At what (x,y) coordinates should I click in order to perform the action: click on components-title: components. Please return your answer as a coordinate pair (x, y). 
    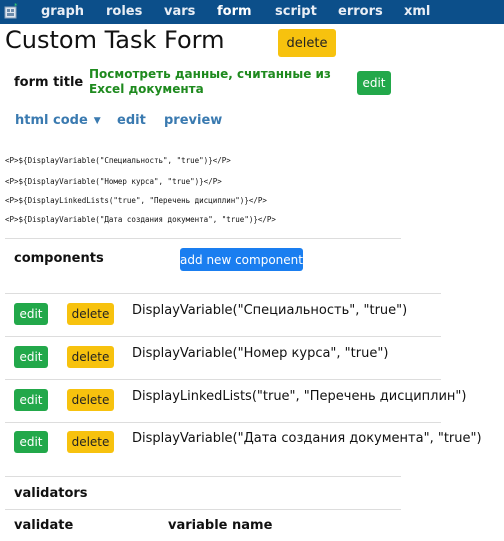
    Looking at the image, I should click on (59, 258).